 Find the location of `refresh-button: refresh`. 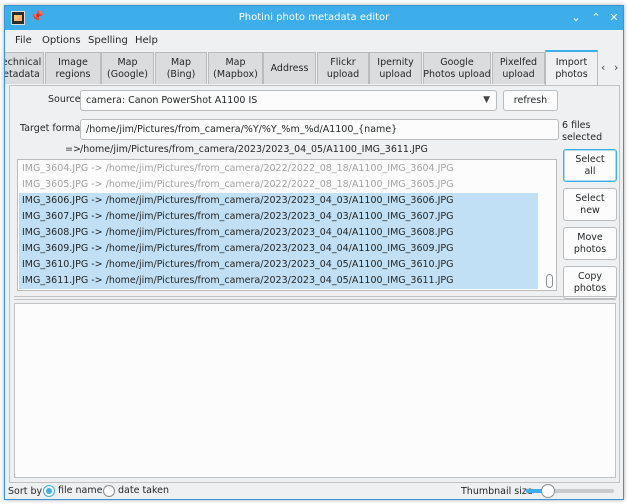

refresh-button: refresh is located at coordinates (530, 100).